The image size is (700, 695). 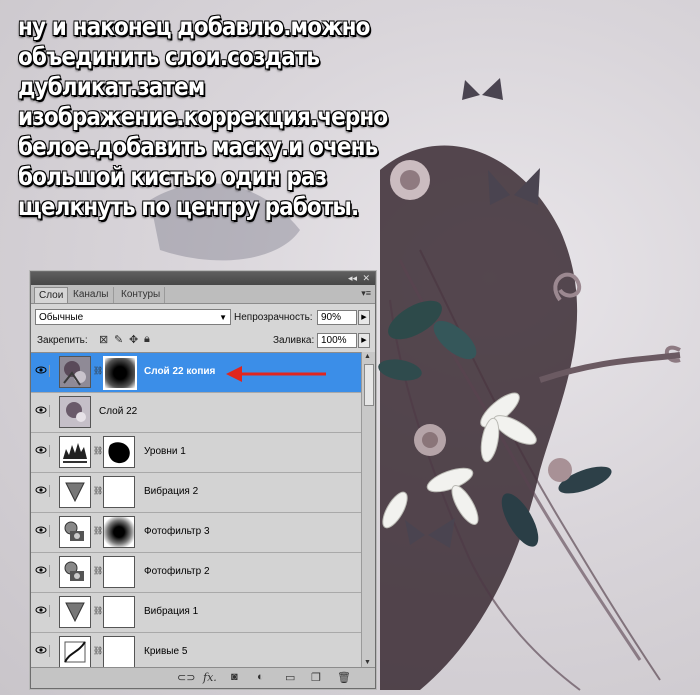 What do you see at coordinates (179, 371) in the screenshot?
I see `layer-name: Слой 22 копия` at bounding box center [179, 371].